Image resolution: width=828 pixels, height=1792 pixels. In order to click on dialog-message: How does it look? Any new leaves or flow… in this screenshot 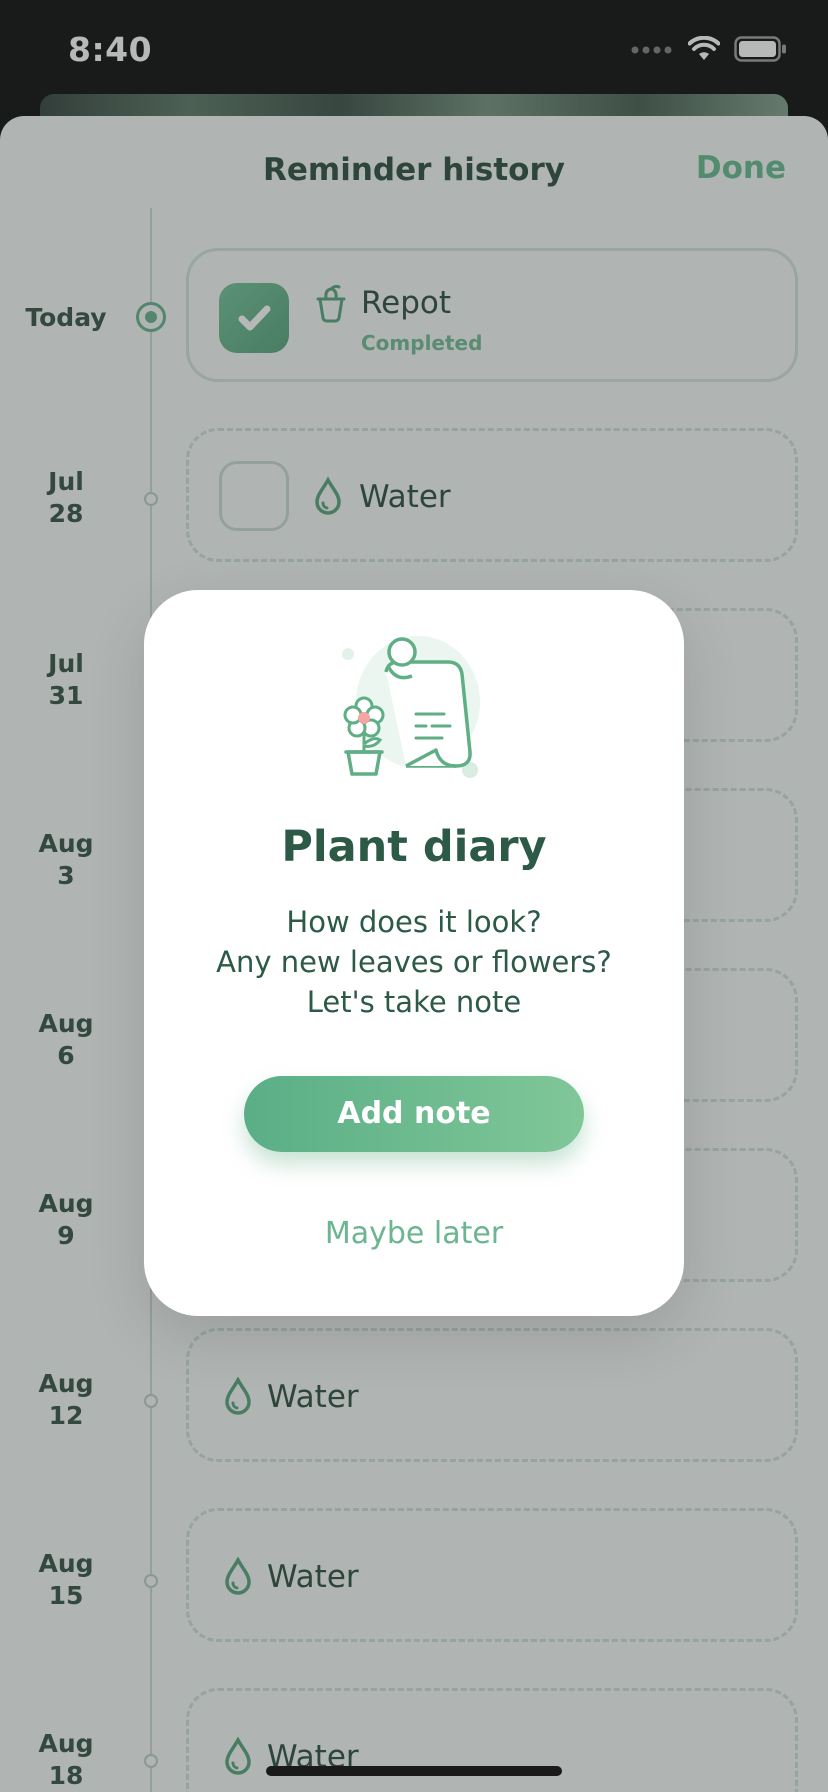, I will do `click(414, 962)`.